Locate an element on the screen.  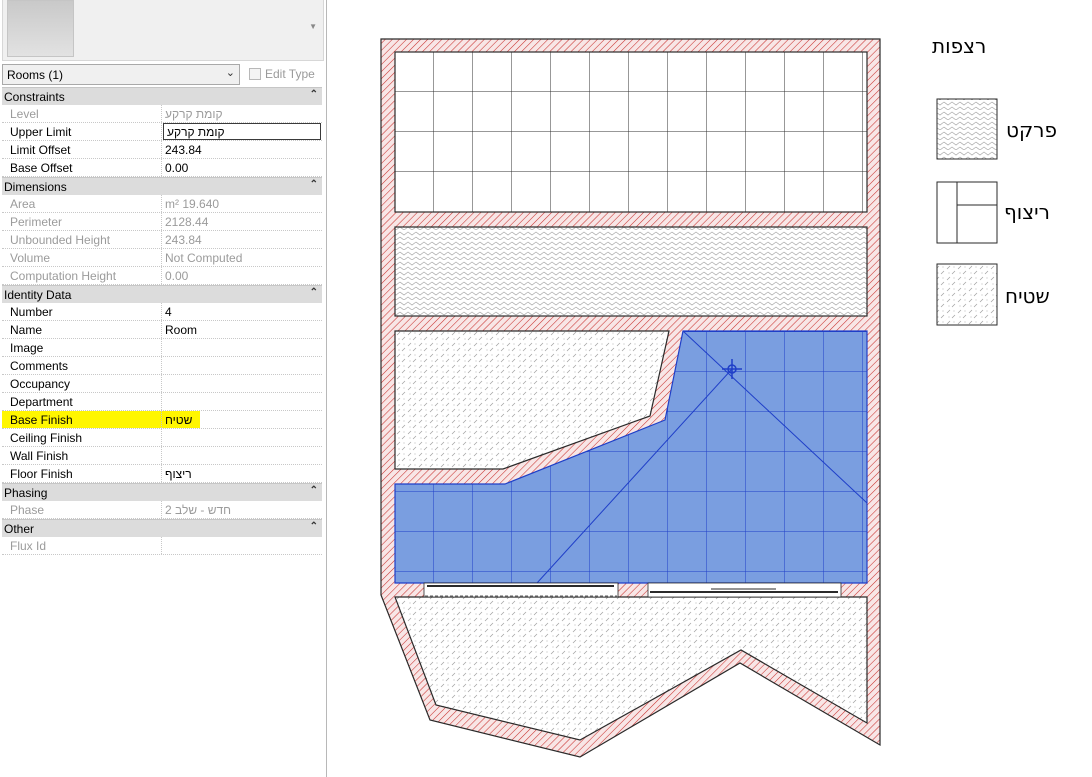
room-parquet is located at coordinates (631, 271).